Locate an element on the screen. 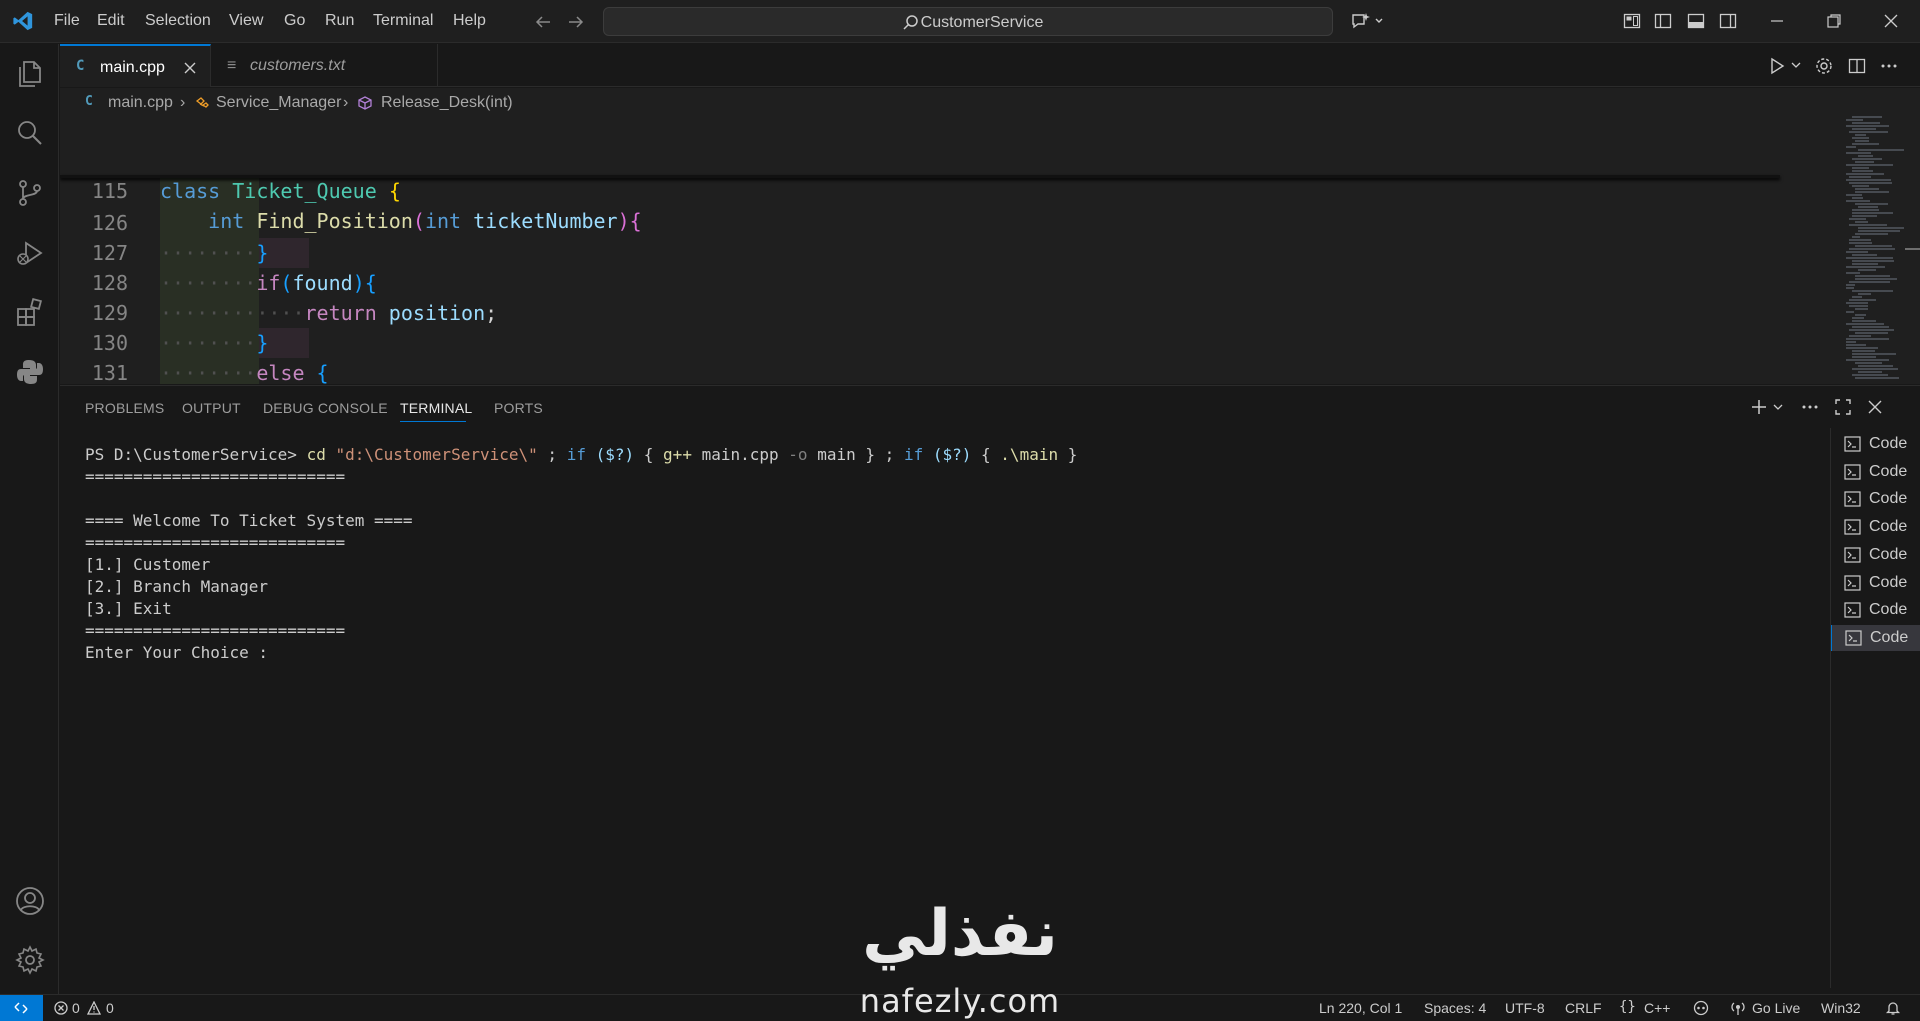  menu-go: Go is located at coordinates (294, 21).